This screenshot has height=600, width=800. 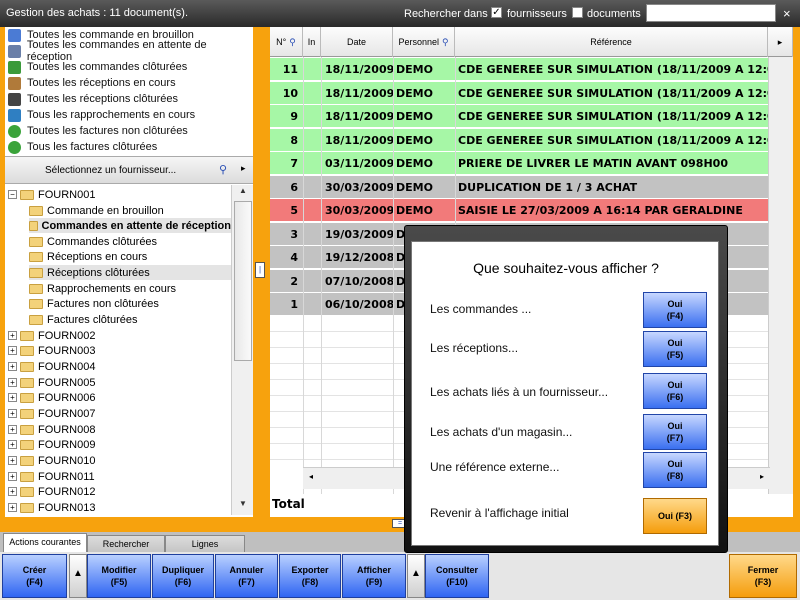 I want to click on tree-node-supplier: + FOURN009, so click(x=51, y=444).